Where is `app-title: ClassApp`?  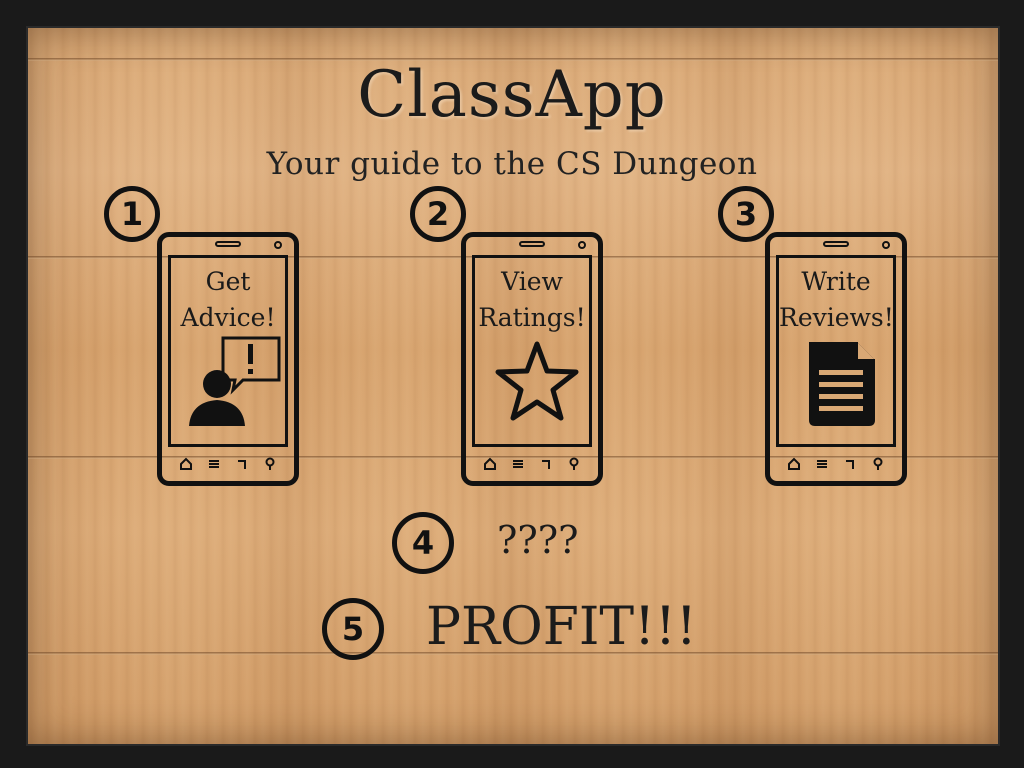 app-title: ClassApp is located at coordinates (512, 95).